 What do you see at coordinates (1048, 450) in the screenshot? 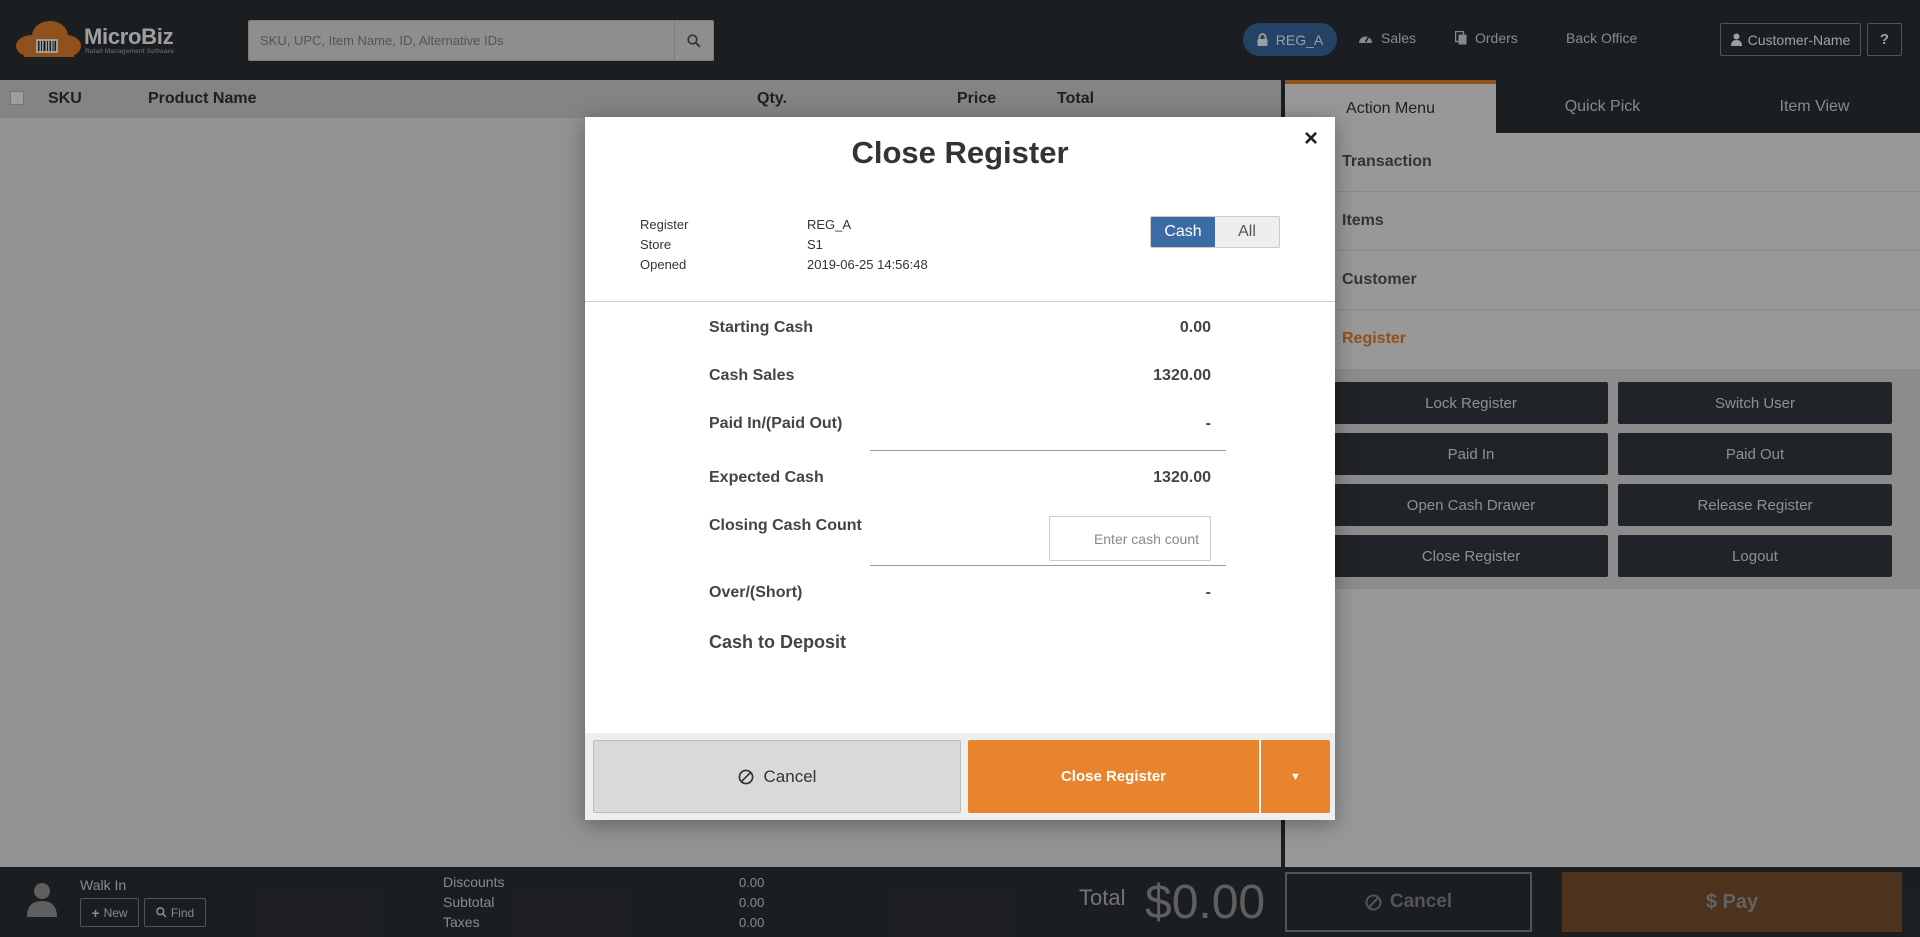
I see `expected-divider` at bounding box center [1048, 450].